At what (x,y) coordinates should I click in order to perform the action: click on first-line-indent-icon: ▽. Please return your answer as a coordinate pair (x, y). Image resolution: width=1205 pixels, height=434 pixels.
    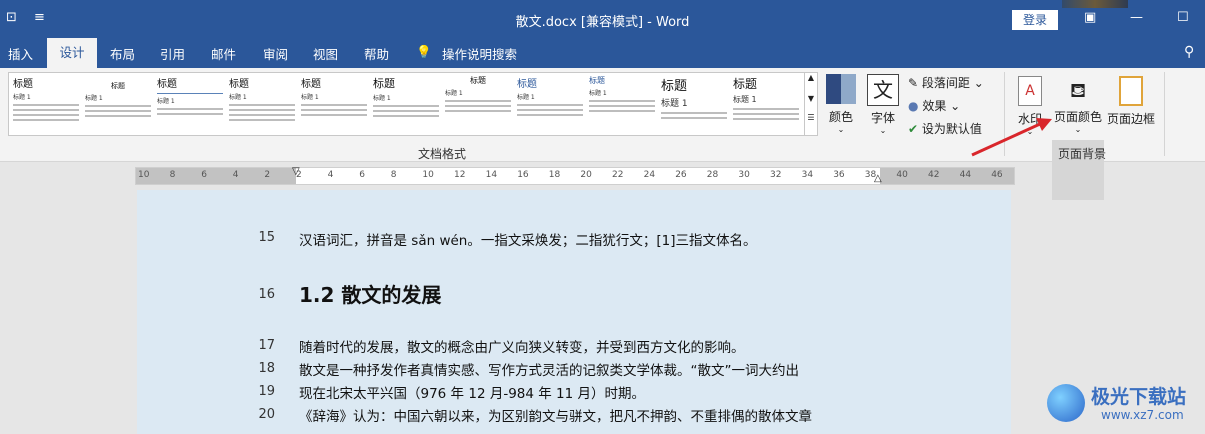
    Looking at the image, I should click on (296, 171).